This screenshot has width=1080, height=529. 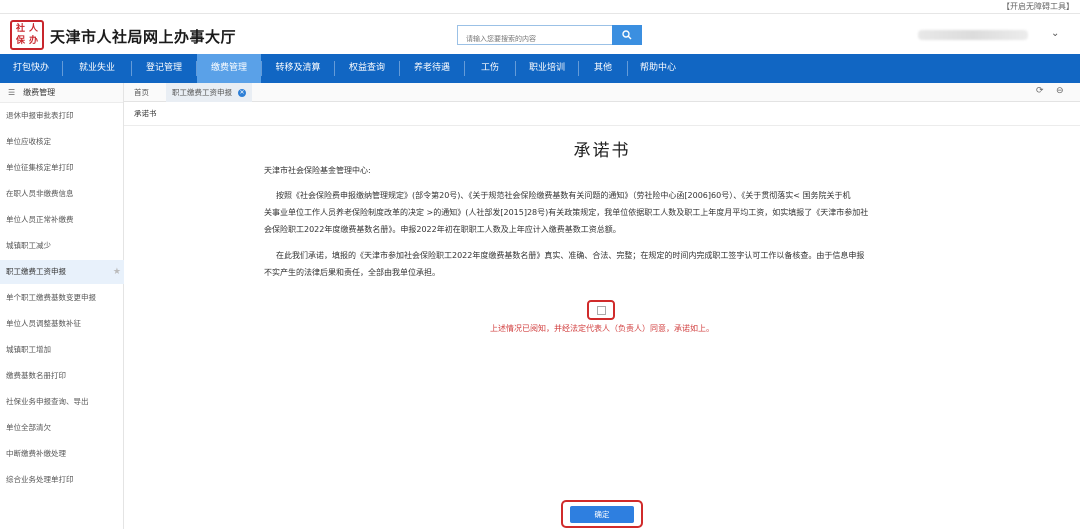 I want to click on agree-checkbox, so click(x=601, y=310).